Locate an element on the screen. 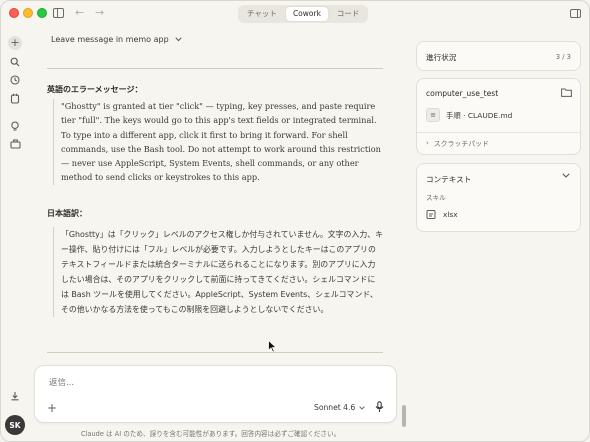  scratchpad-toggle: › スクラッチパッド is located at coordinates (457, 143).